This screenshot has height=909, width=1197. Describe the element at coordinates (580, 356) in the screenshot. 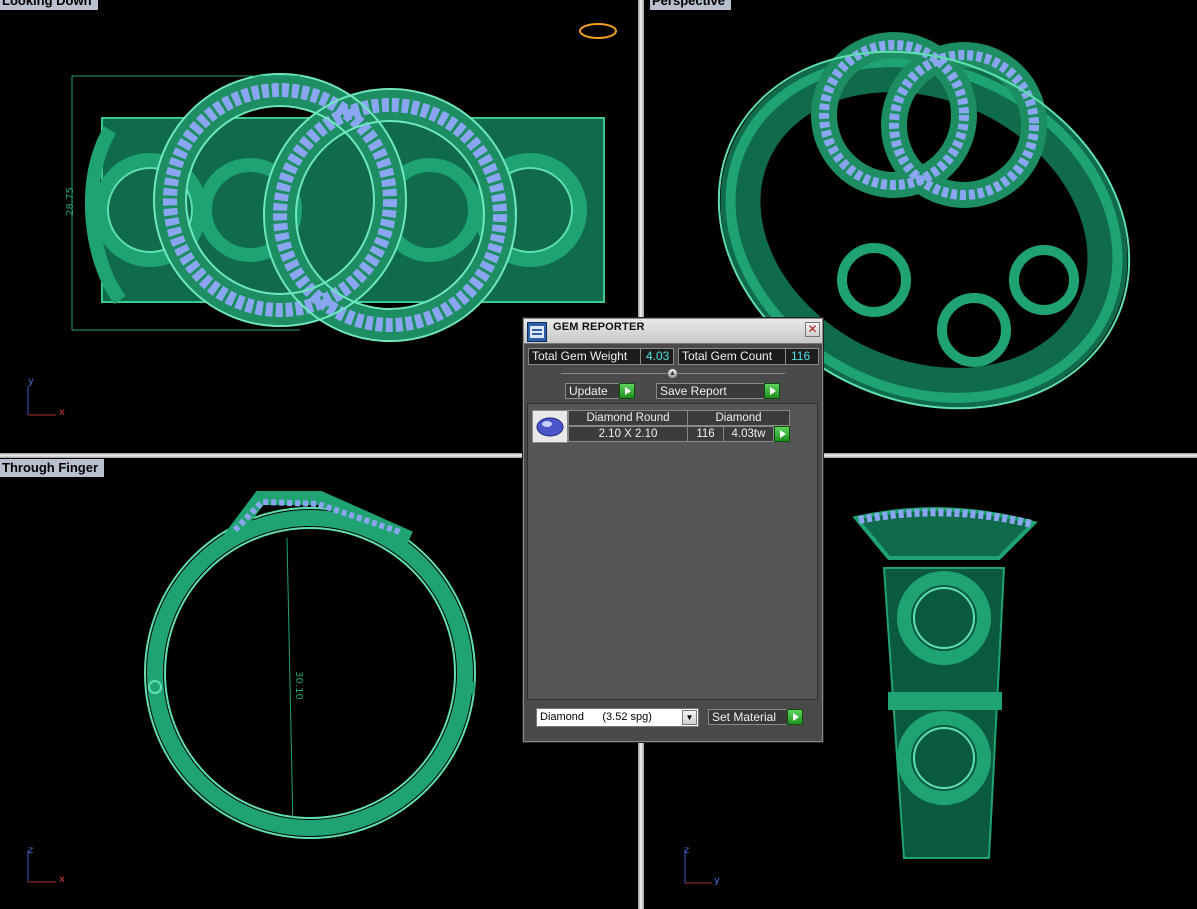

I see `total-gem-weight-label: Total Gem Weight` at that location.